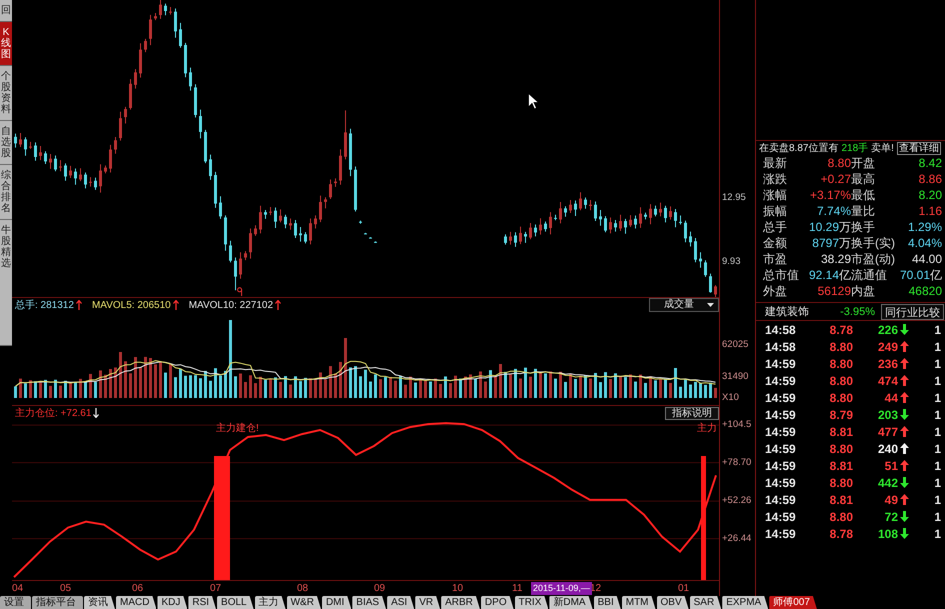  I want to click on detail-button: 查看详细, so click(918, 148).